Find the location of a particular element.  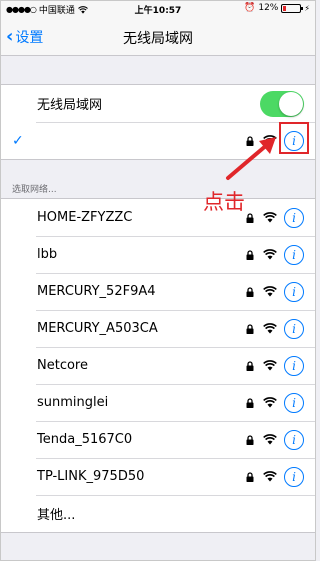

battery-percent: 12% is located at coordinates (268, 8).